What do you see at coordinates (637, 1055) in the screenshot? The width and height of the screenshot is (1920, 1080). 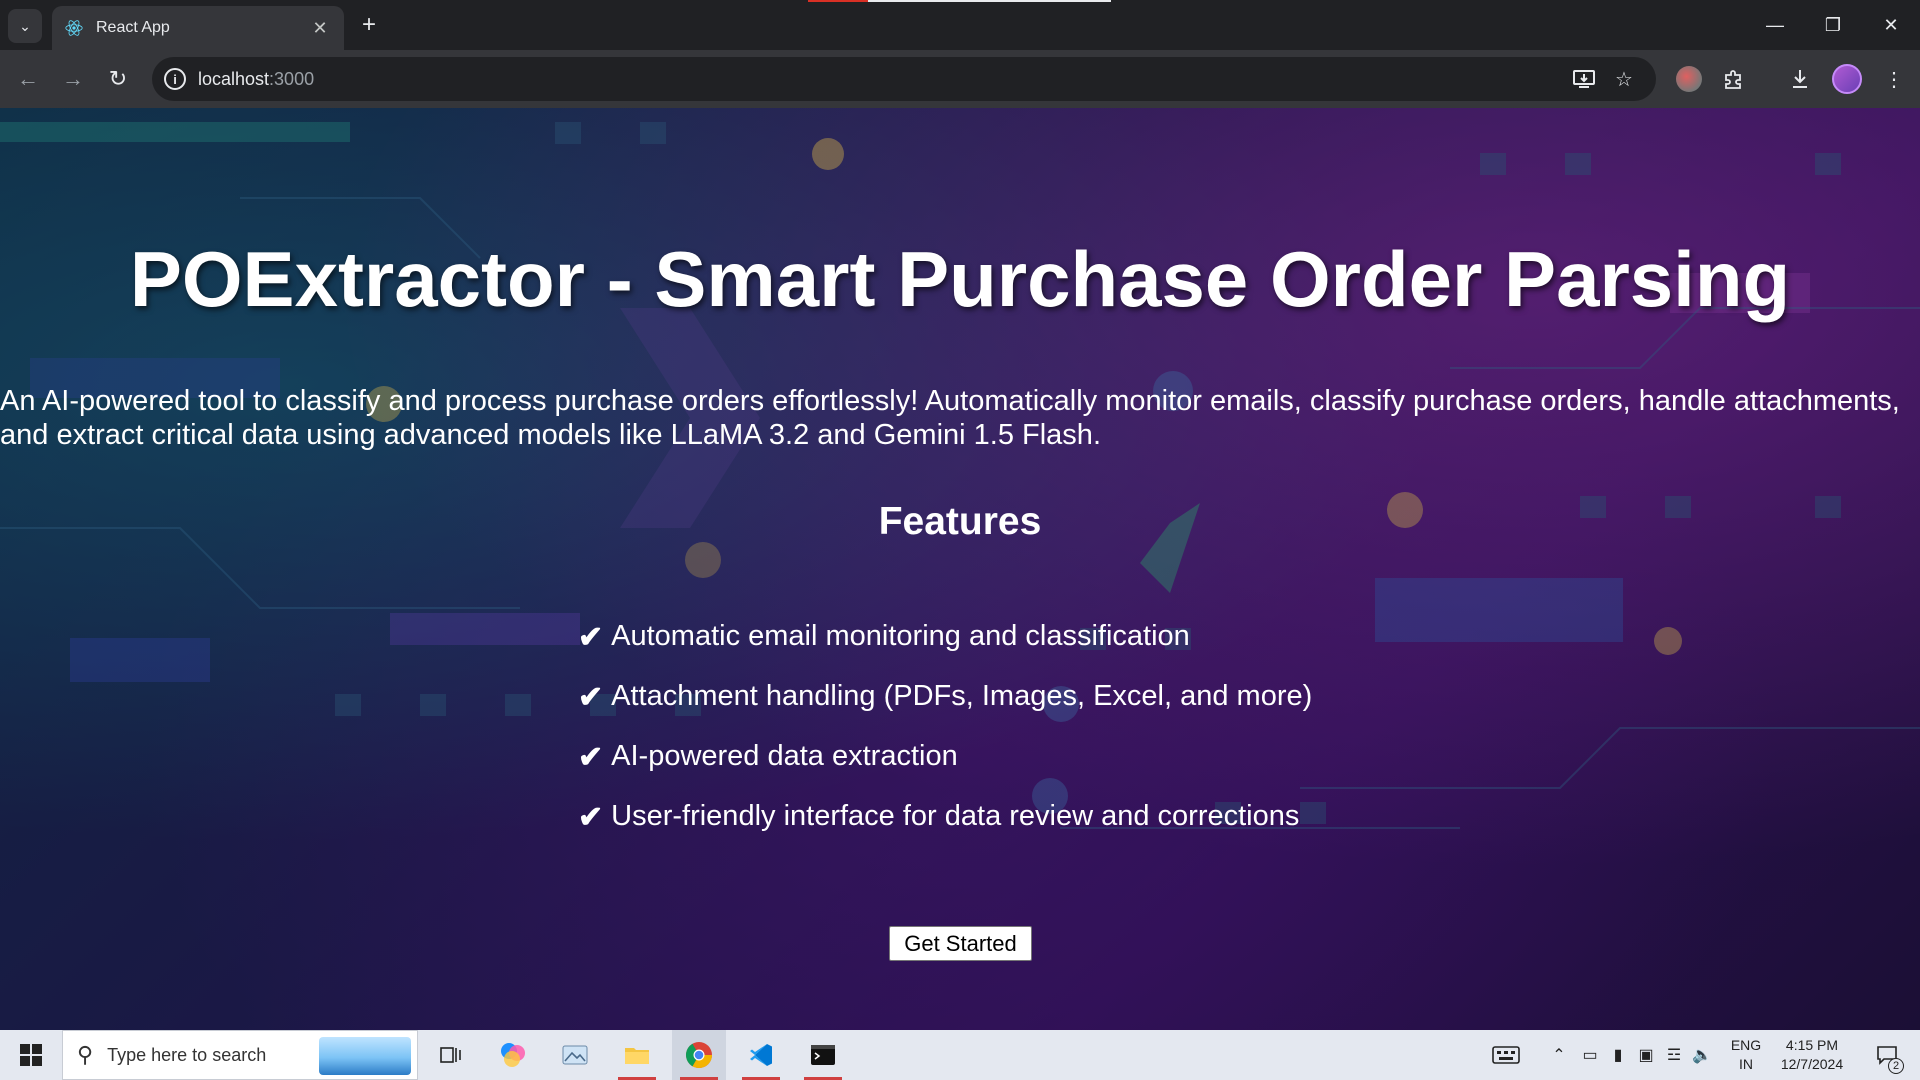 I see `file-explorer-icon` at bounding box center [637, 1055].